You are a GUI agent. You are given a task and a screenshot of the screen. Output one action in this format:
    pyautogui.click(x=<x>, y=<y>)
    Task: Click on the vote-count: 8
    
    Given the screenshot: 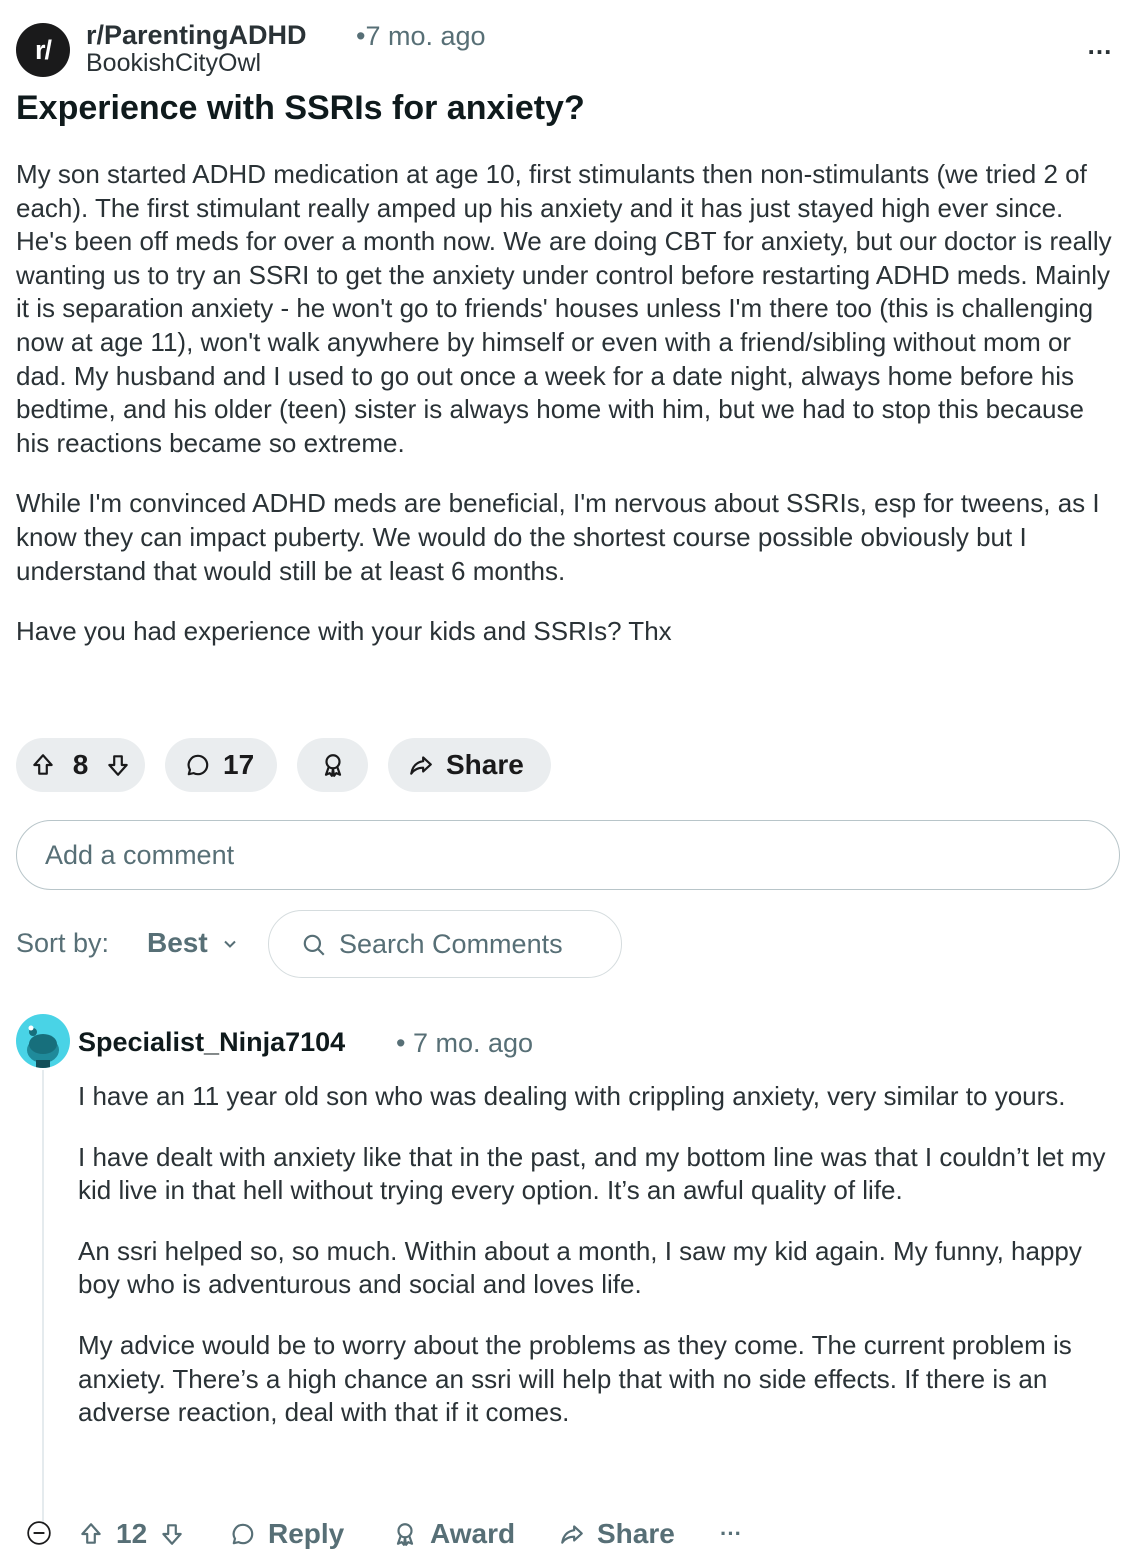 What is the action you would take?
    pyautogui.click(x=80, y=764)
    